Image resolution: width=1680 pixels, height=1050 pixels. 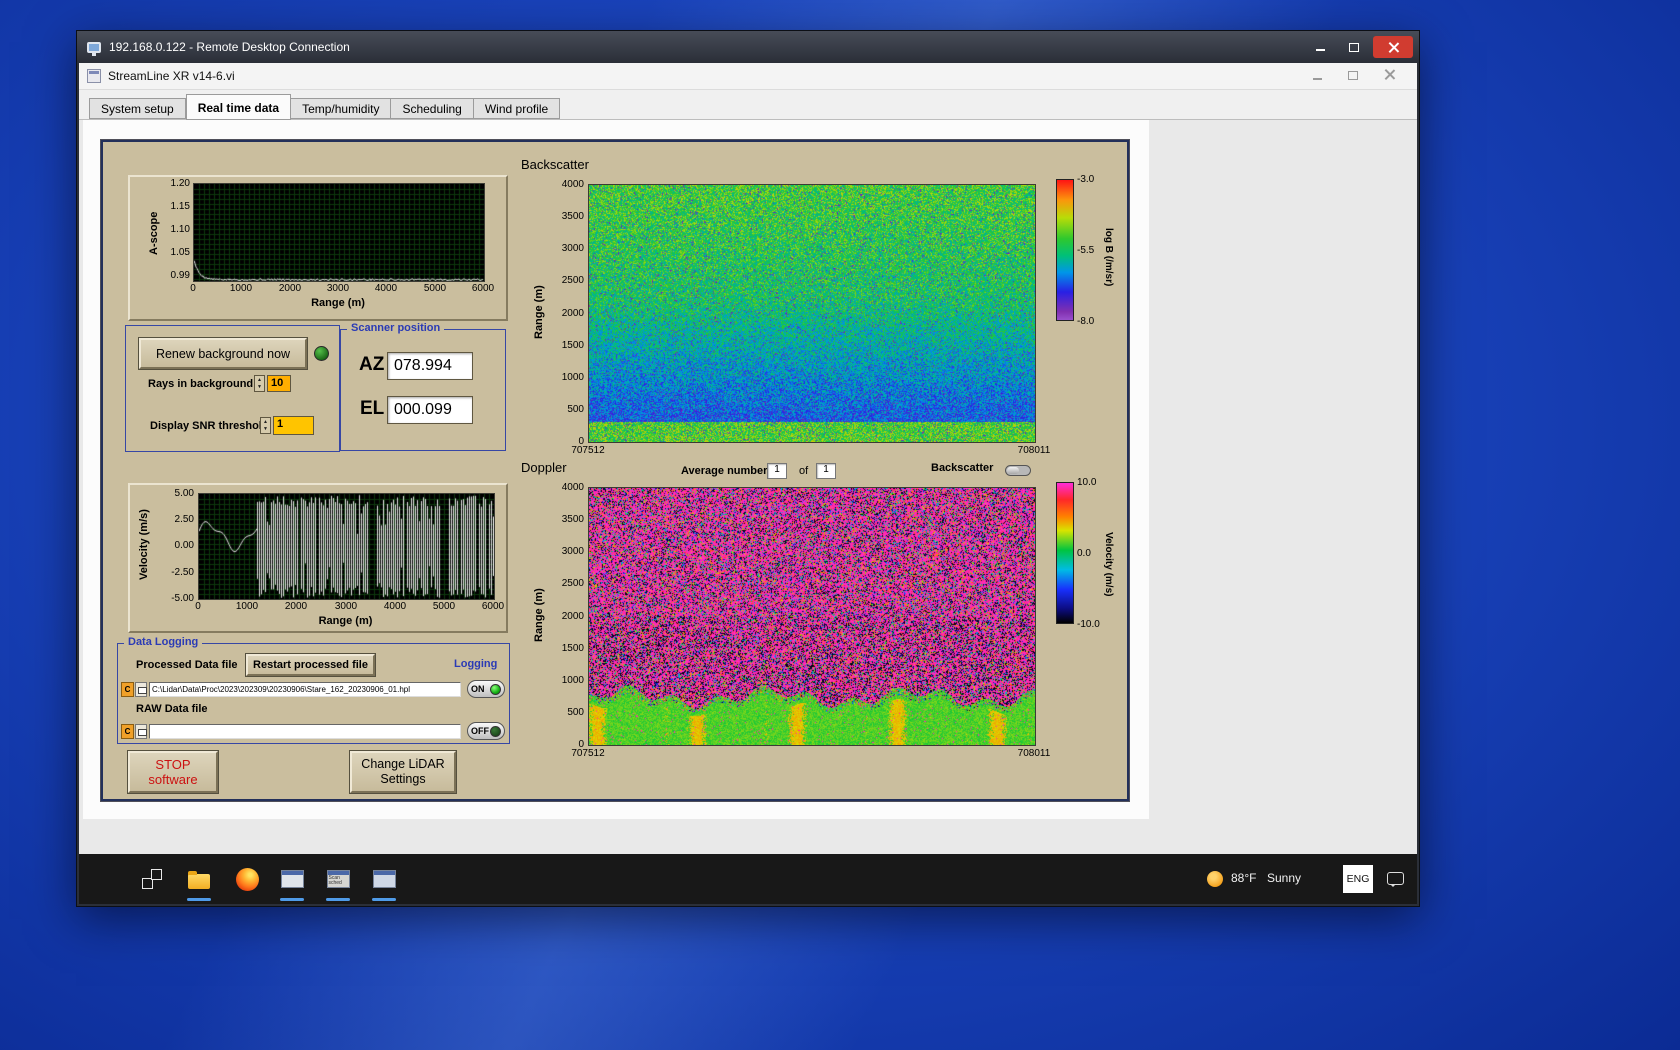 What do you see at coordinates (486, 689) in the screenshot?
I see `processed-logging-toggle: ON` at bounding box center [486, 689].